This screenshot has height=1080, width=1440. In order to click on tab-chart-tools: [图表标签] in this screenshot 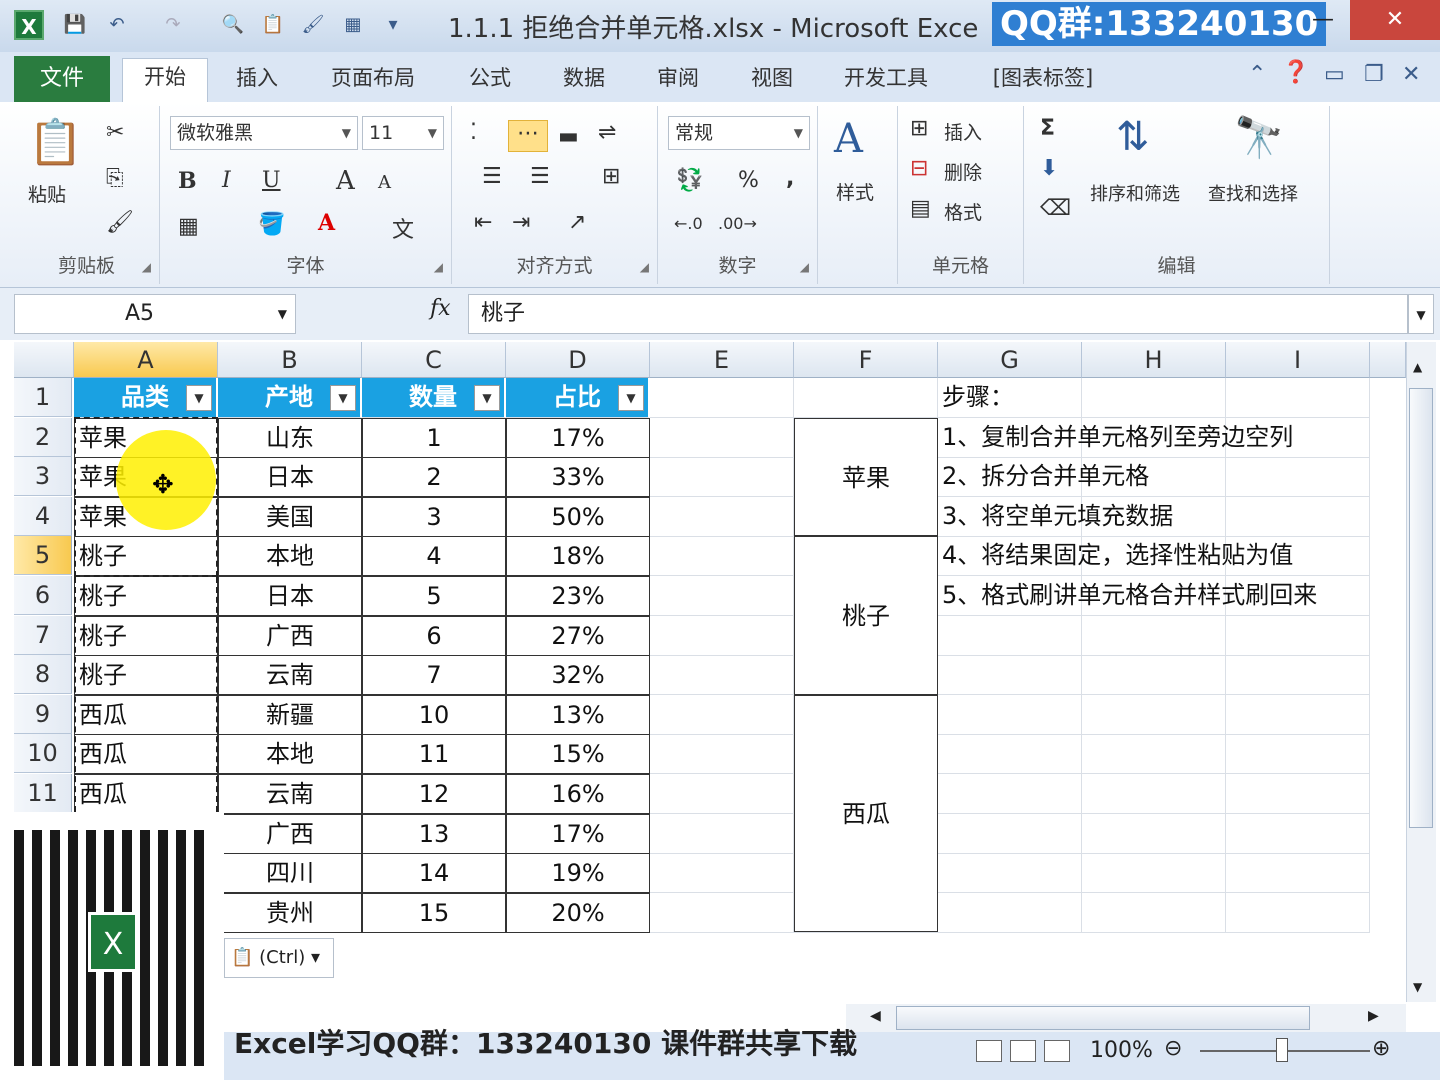, I will do `click(1043, 81)`.